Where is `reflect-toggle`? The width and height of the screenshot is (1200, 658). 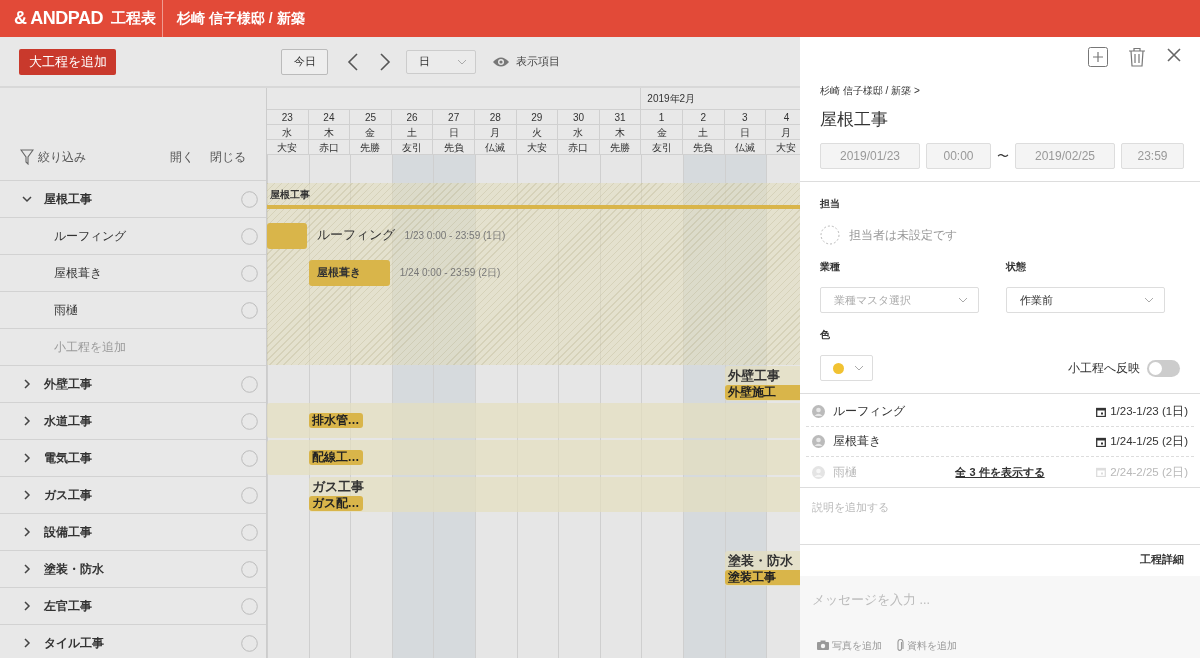 reflect-toggle is located at coordinates (1163, 368).